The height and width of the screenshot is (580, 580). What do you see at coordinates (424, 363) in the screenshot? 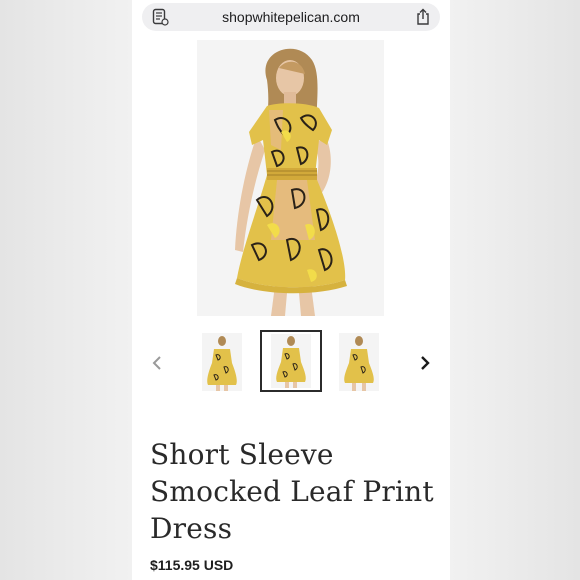
I see `chevron-right-icon` at bounding box center [424, 363].